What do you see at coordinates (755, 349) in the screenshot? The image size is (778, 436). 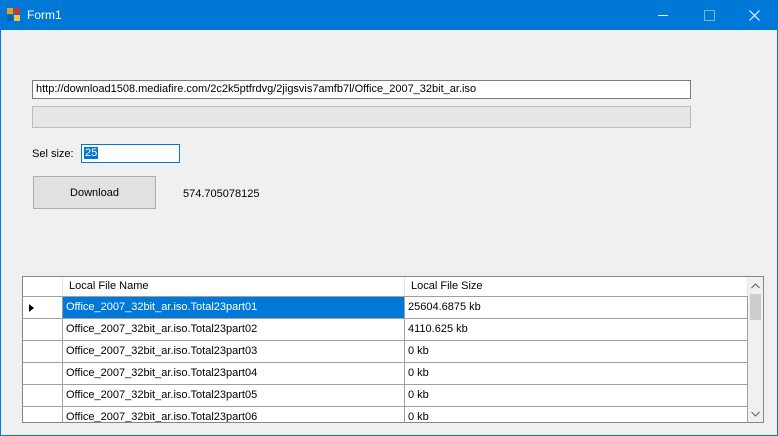 I see `vertical-scrollbar` at bounding box center [755, 349].